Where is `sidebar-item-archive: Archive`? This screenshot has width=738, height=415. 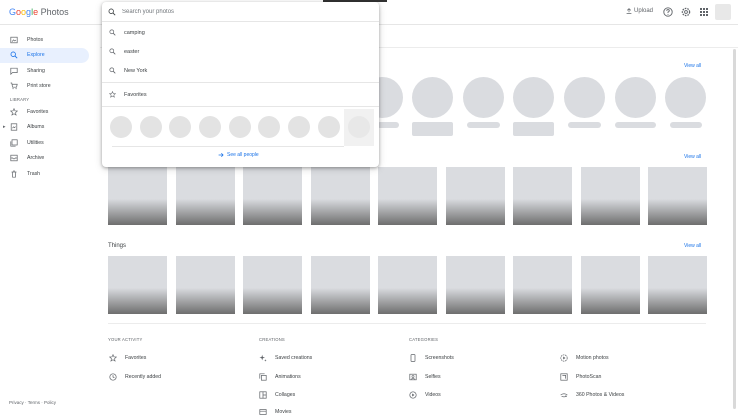 sidebar-item-archive: Archive is located at coordinates (50, 159).